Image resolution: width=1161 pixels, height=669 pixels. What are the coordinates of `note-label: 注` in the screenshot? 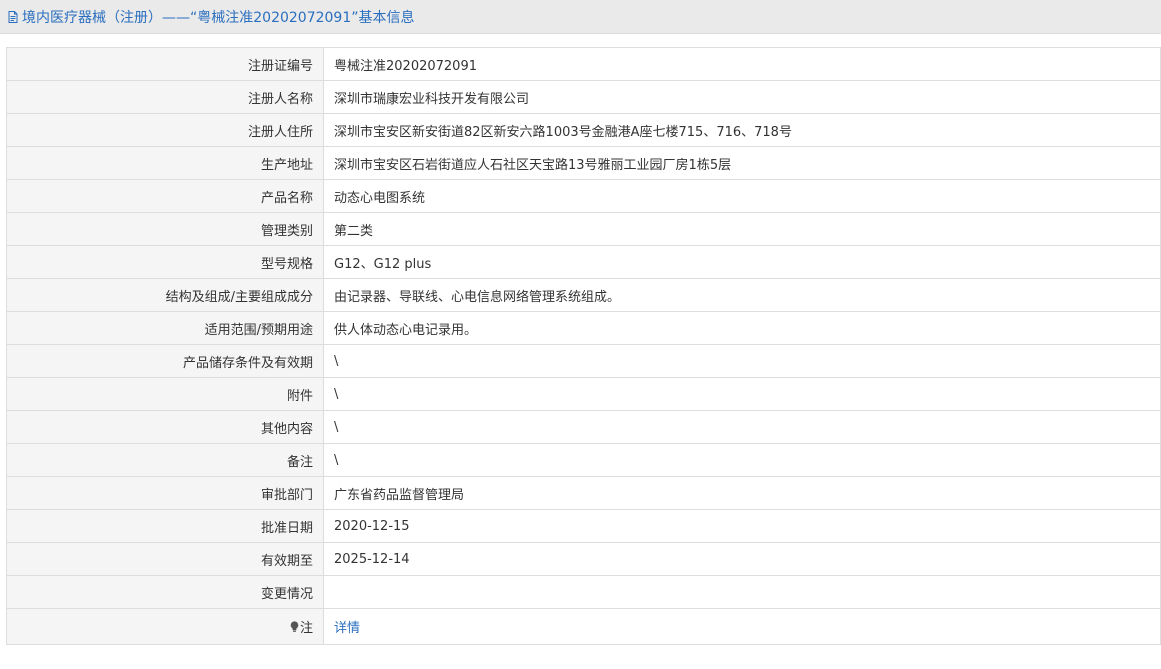 It's located at (306, 628).